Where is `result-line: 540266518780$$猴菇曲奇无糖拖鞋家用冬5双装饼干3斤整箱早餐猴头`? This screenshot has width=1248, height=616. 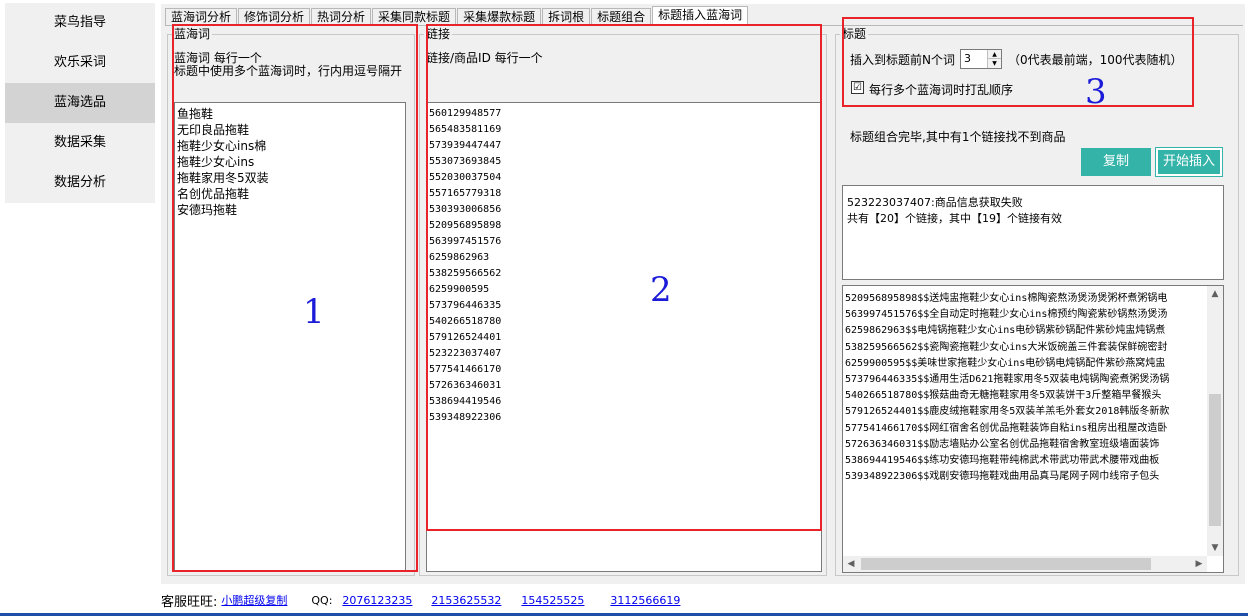 result-line: 540266518780$$猴菇曲奇无糖拖鞋家用冬5双装饼干3斤整箱早餐猴头 is located at coordinates (1003, 396).